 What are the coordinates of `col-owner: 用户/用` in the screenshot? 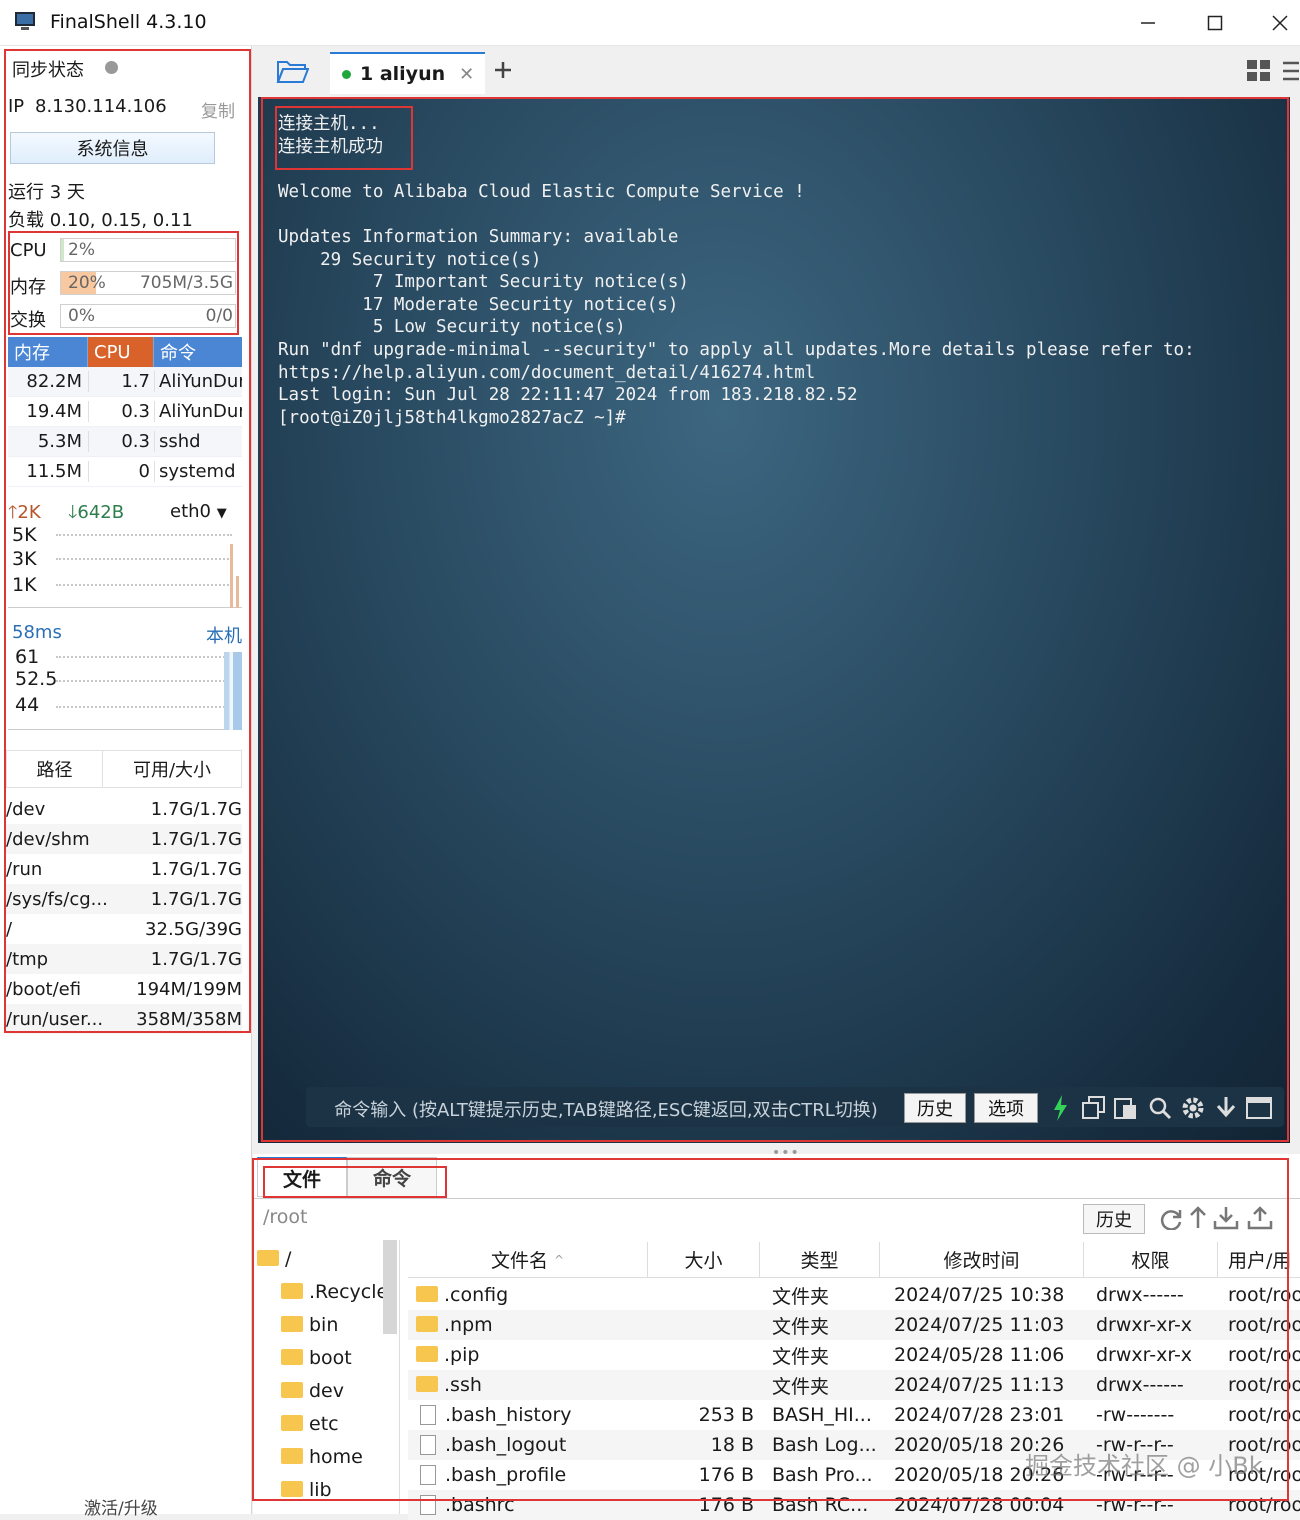 It's located at (1259, 1259).